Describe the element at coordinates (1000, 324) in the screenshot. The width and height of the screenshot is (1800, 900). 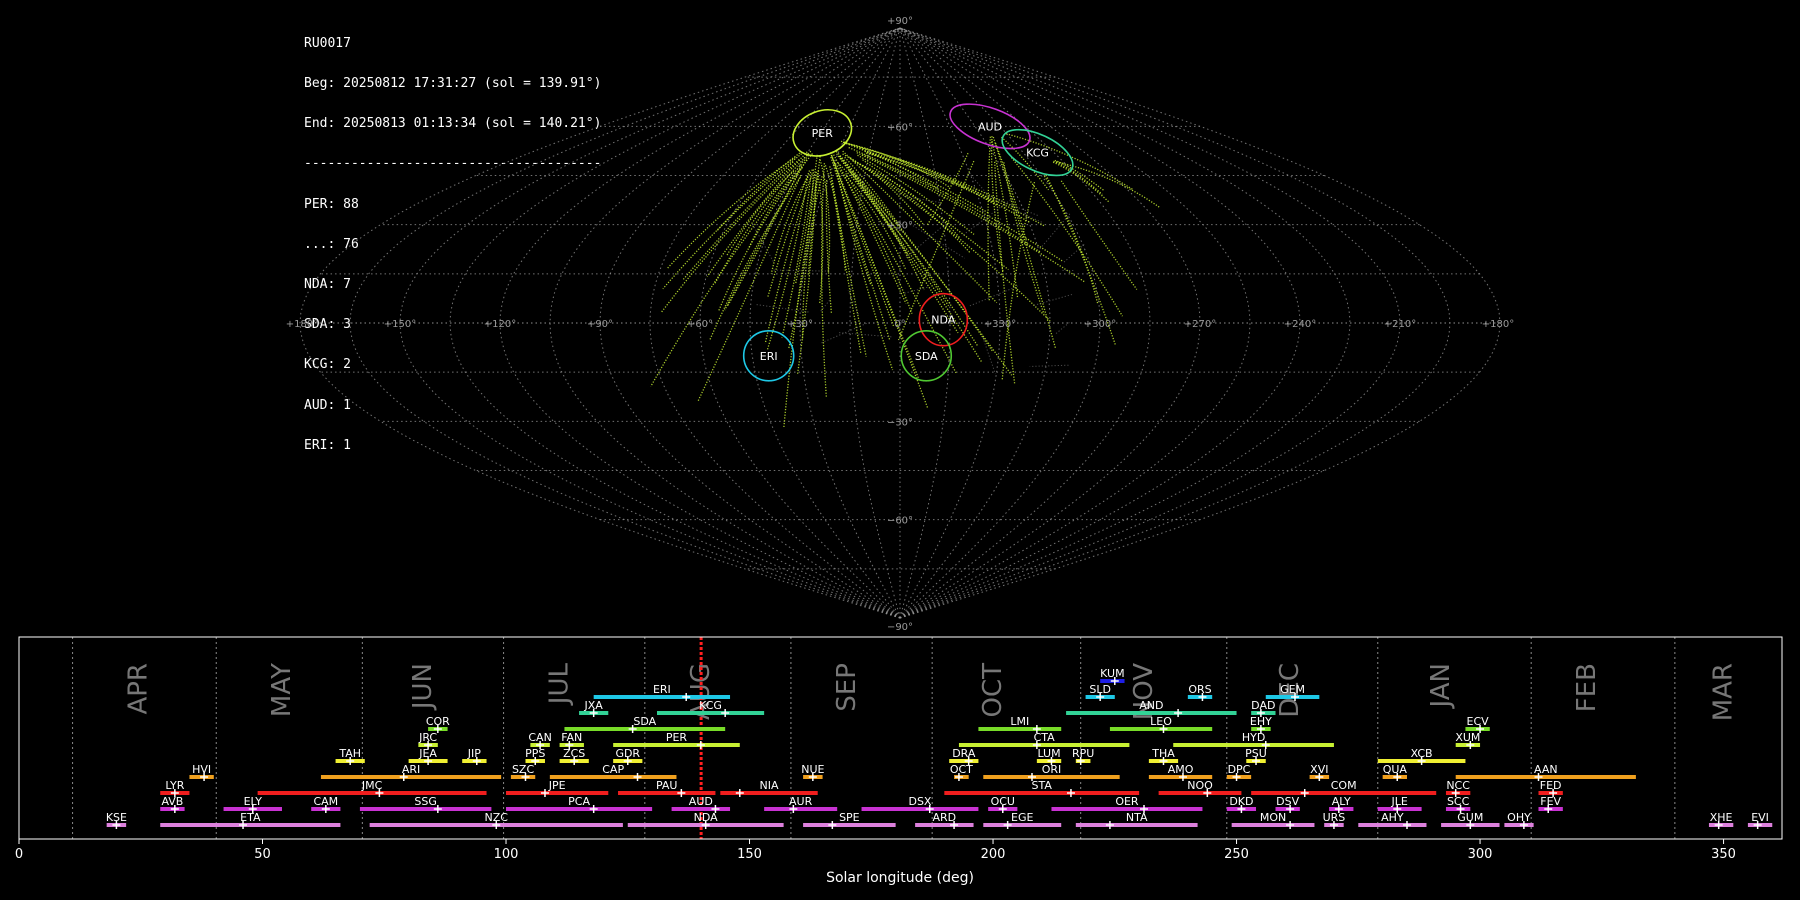
I see `longitude-label: +330°` at that location.